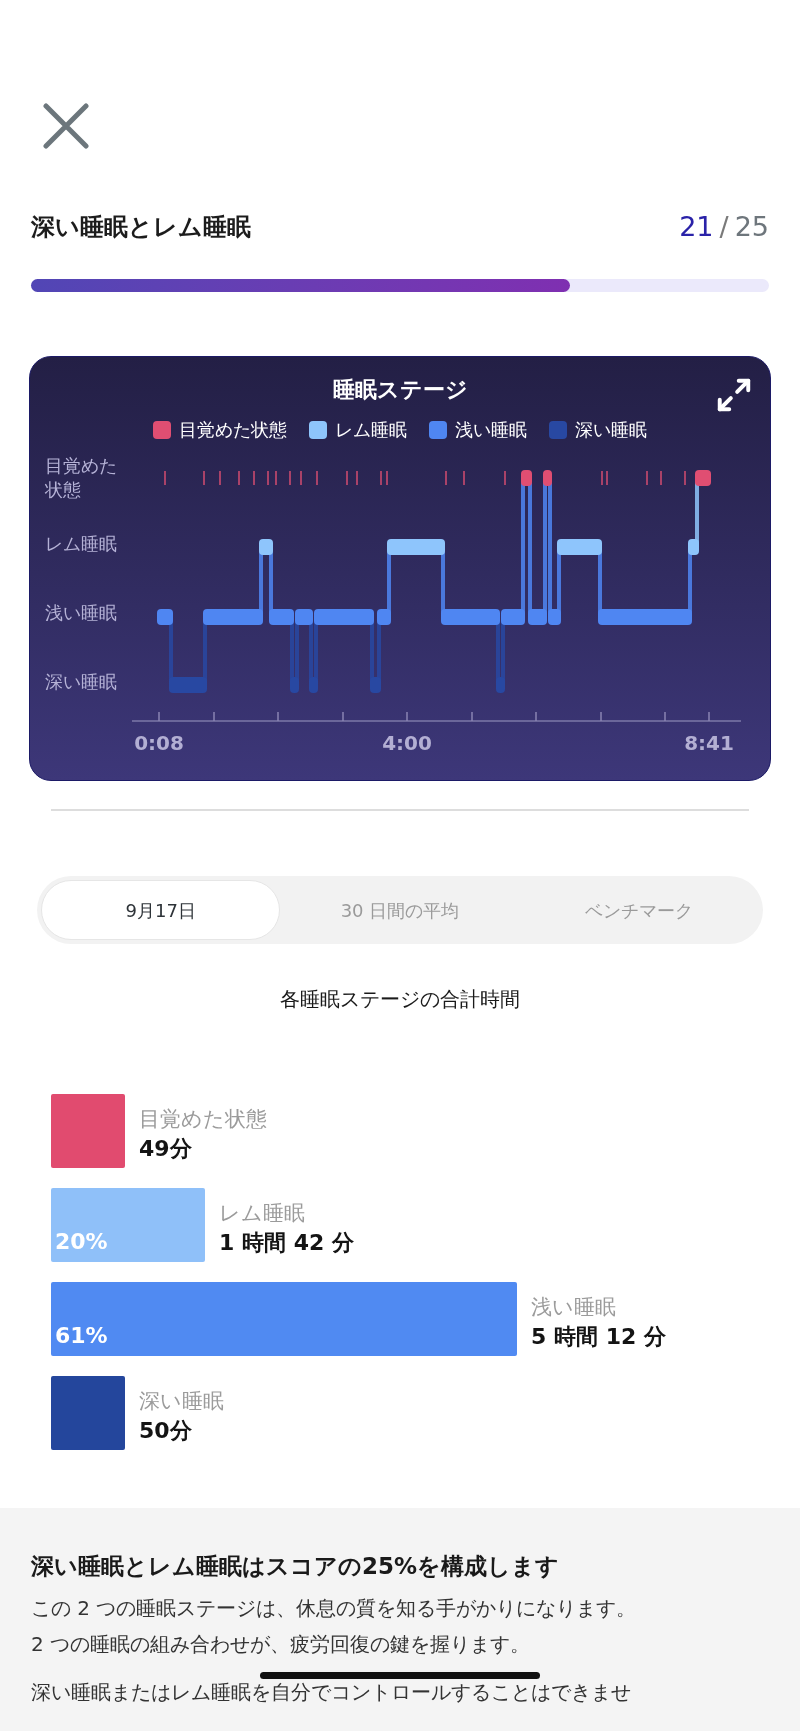 Image resolution: width=800 pixels, height=1731 pixels. I want to click on stage-label: 深い睡眠, so click(181, 1401).